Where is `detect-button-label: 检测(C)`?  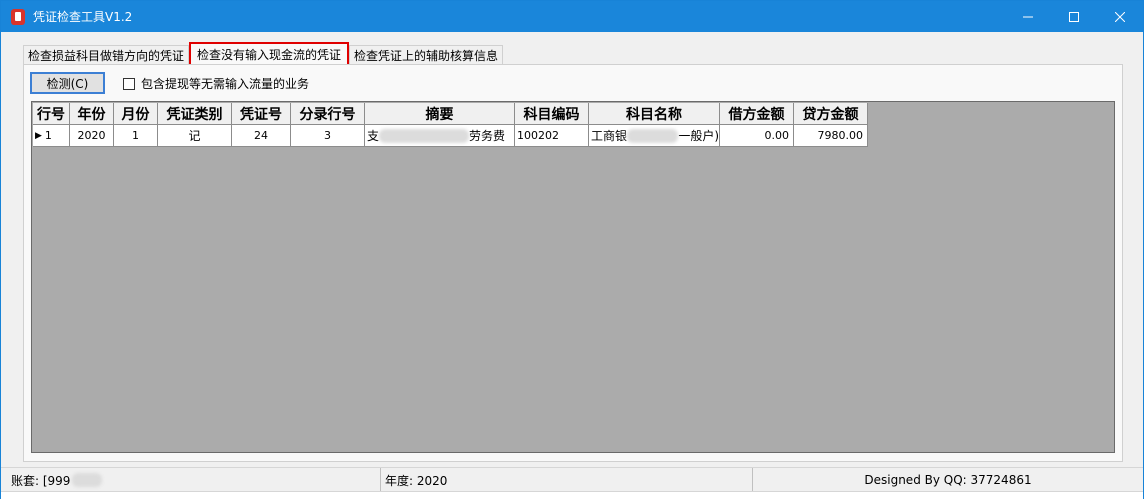
detect-button-label: 检测(C) is located at coordinates (67, 83).